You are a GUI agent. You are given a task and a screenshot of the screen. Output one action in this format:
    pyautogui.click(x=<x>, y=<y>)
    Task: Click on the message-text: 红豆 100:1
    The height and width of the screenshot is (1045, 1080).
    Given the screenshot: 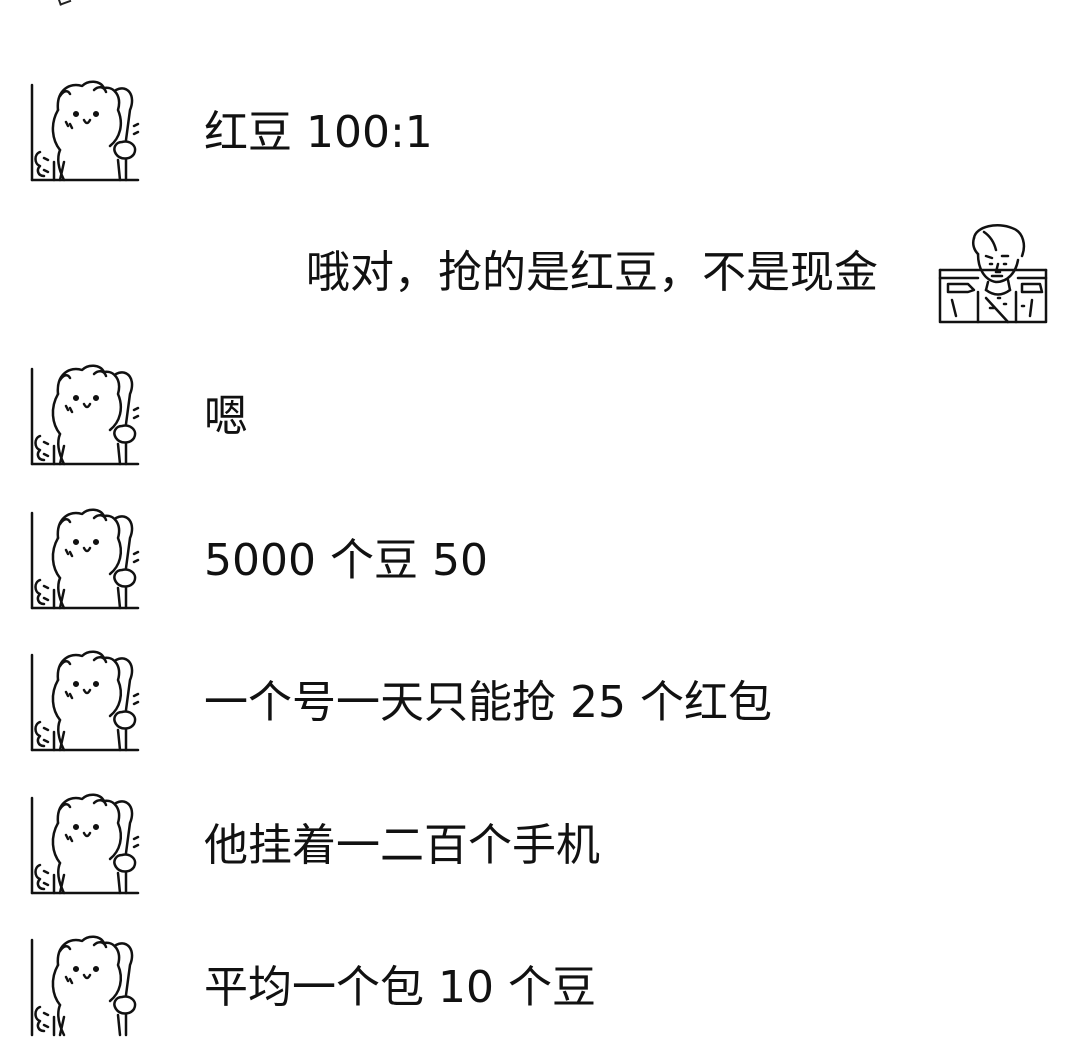 What is the action you would take?
    pyautogui.click(x=318, y=132)
    